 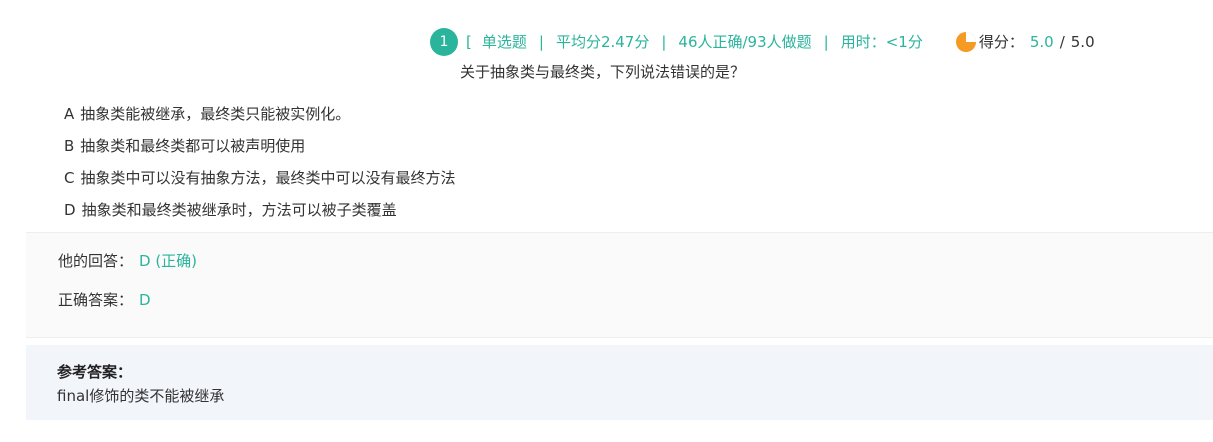 I want to click on option-d: D 抽象类和最终类被继承时，方法可以被子类覆盖, so click(x=260, y=210).